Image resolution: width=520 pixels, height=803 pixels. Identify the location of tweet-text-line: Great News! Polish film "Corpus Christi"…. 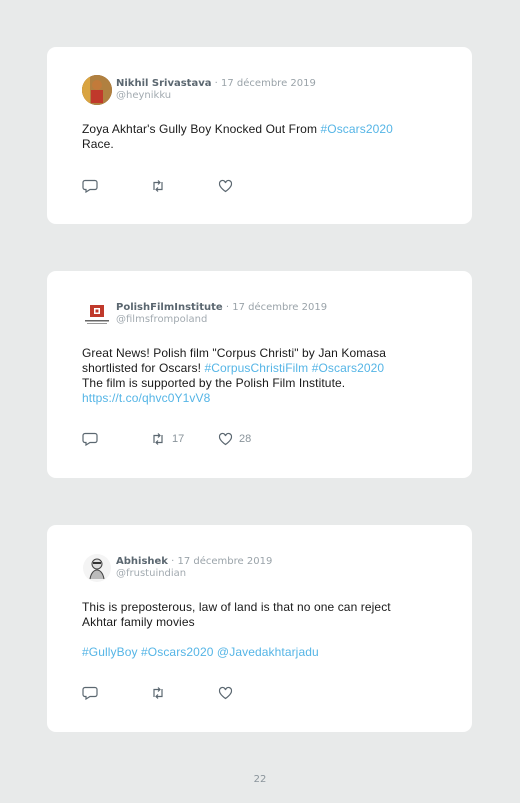
(234, 353).